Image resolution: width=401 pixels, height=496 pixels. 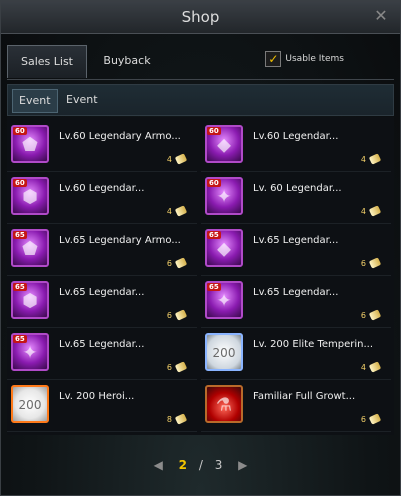 I want to click on pagination: ◀ 2 / 3 ▶, so click(x=200, y=469).